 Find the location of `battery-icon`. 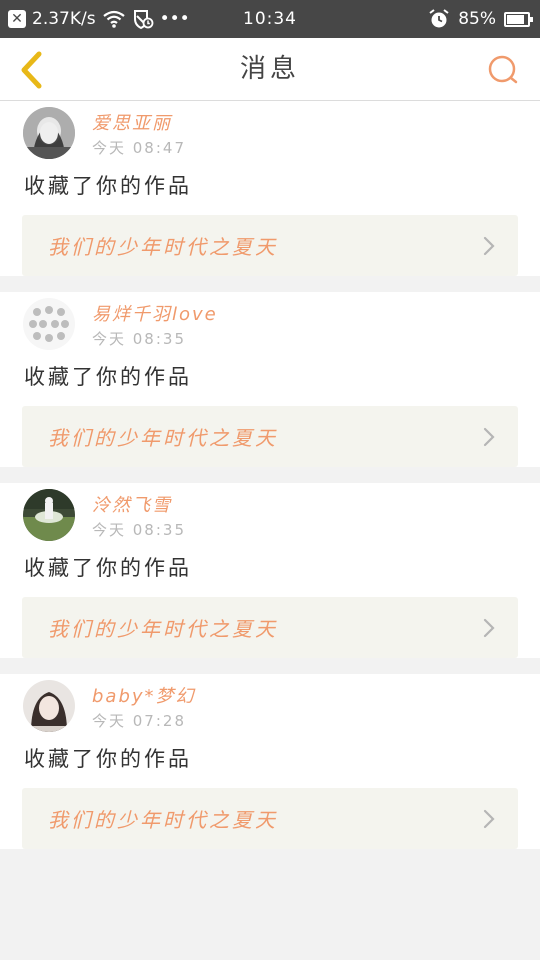

battery-icon is located at coordinates (518, 19).